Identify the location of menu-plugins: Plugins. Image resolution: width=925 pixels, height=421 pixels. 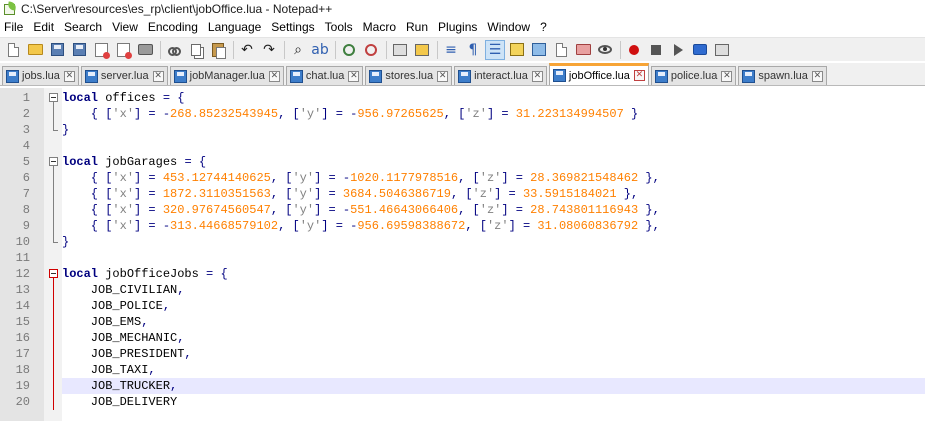
(457, 27).